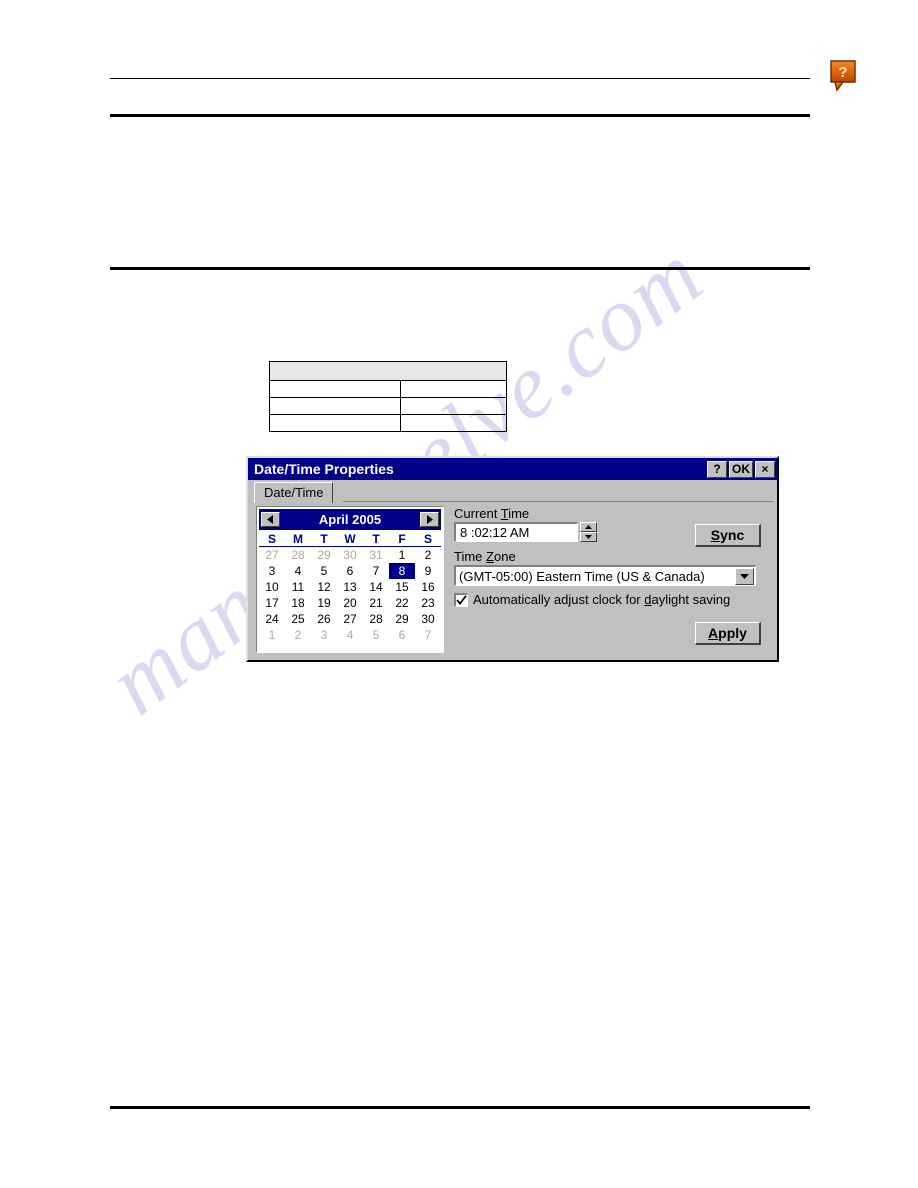 Image resolution: width=918 pixels, height=1188 pixels. Describe the element at coordinates (460, 1107) in the screenshot. I see `footer-rule` at that location.